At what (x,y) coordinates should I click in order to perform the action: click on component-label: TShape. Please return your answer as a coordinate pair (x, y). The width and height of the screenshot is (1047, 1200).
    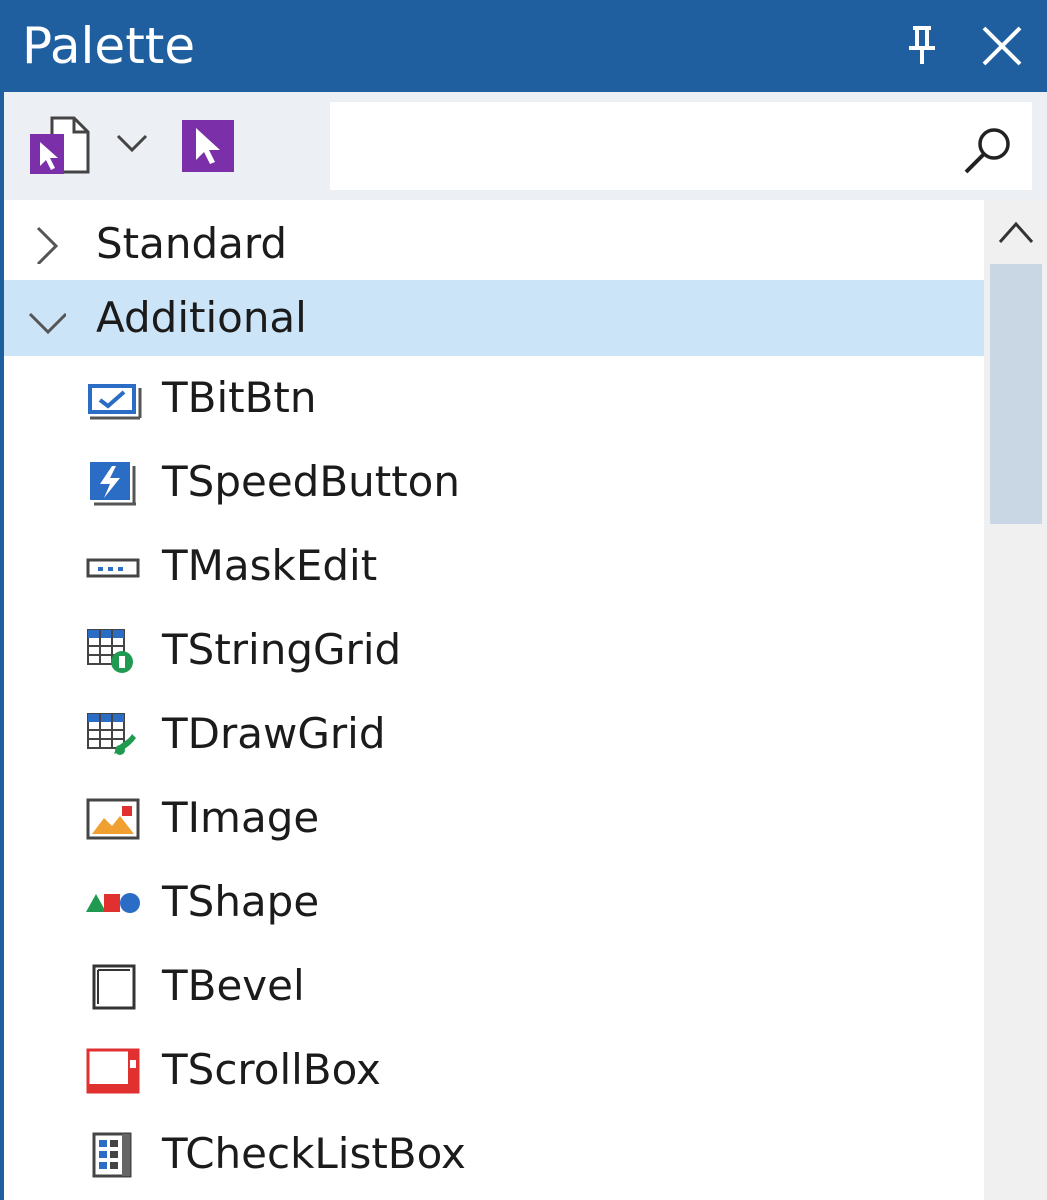
    Looking at the image, I should click on (241, 901).